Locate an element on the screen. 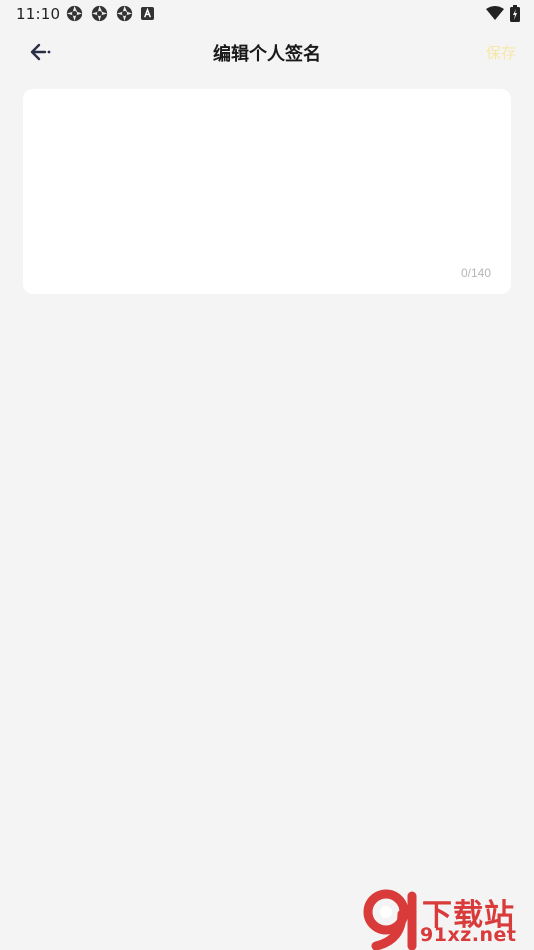 This screenshot has width=534, height=950. watermark: 下载站 91xz.net is located at coordinates (448, 919).